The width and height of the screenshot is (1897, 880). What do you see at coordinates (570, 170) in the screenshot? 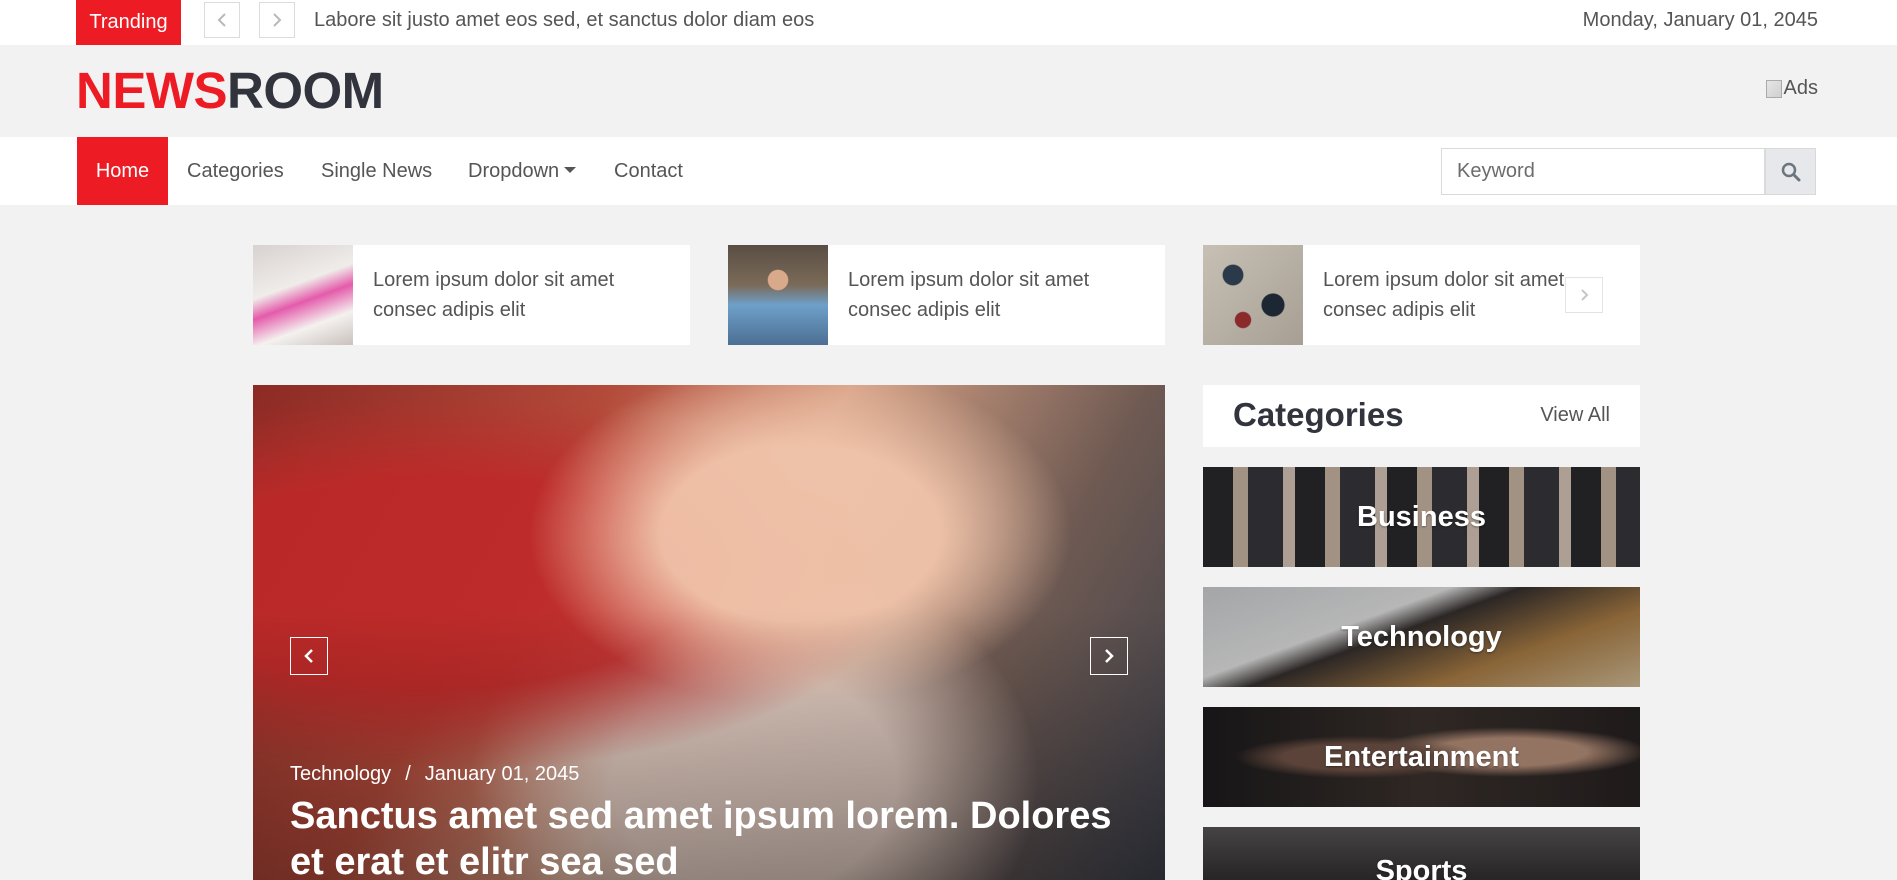
I see `caret-down-icon` at bounding box center [570, 170].